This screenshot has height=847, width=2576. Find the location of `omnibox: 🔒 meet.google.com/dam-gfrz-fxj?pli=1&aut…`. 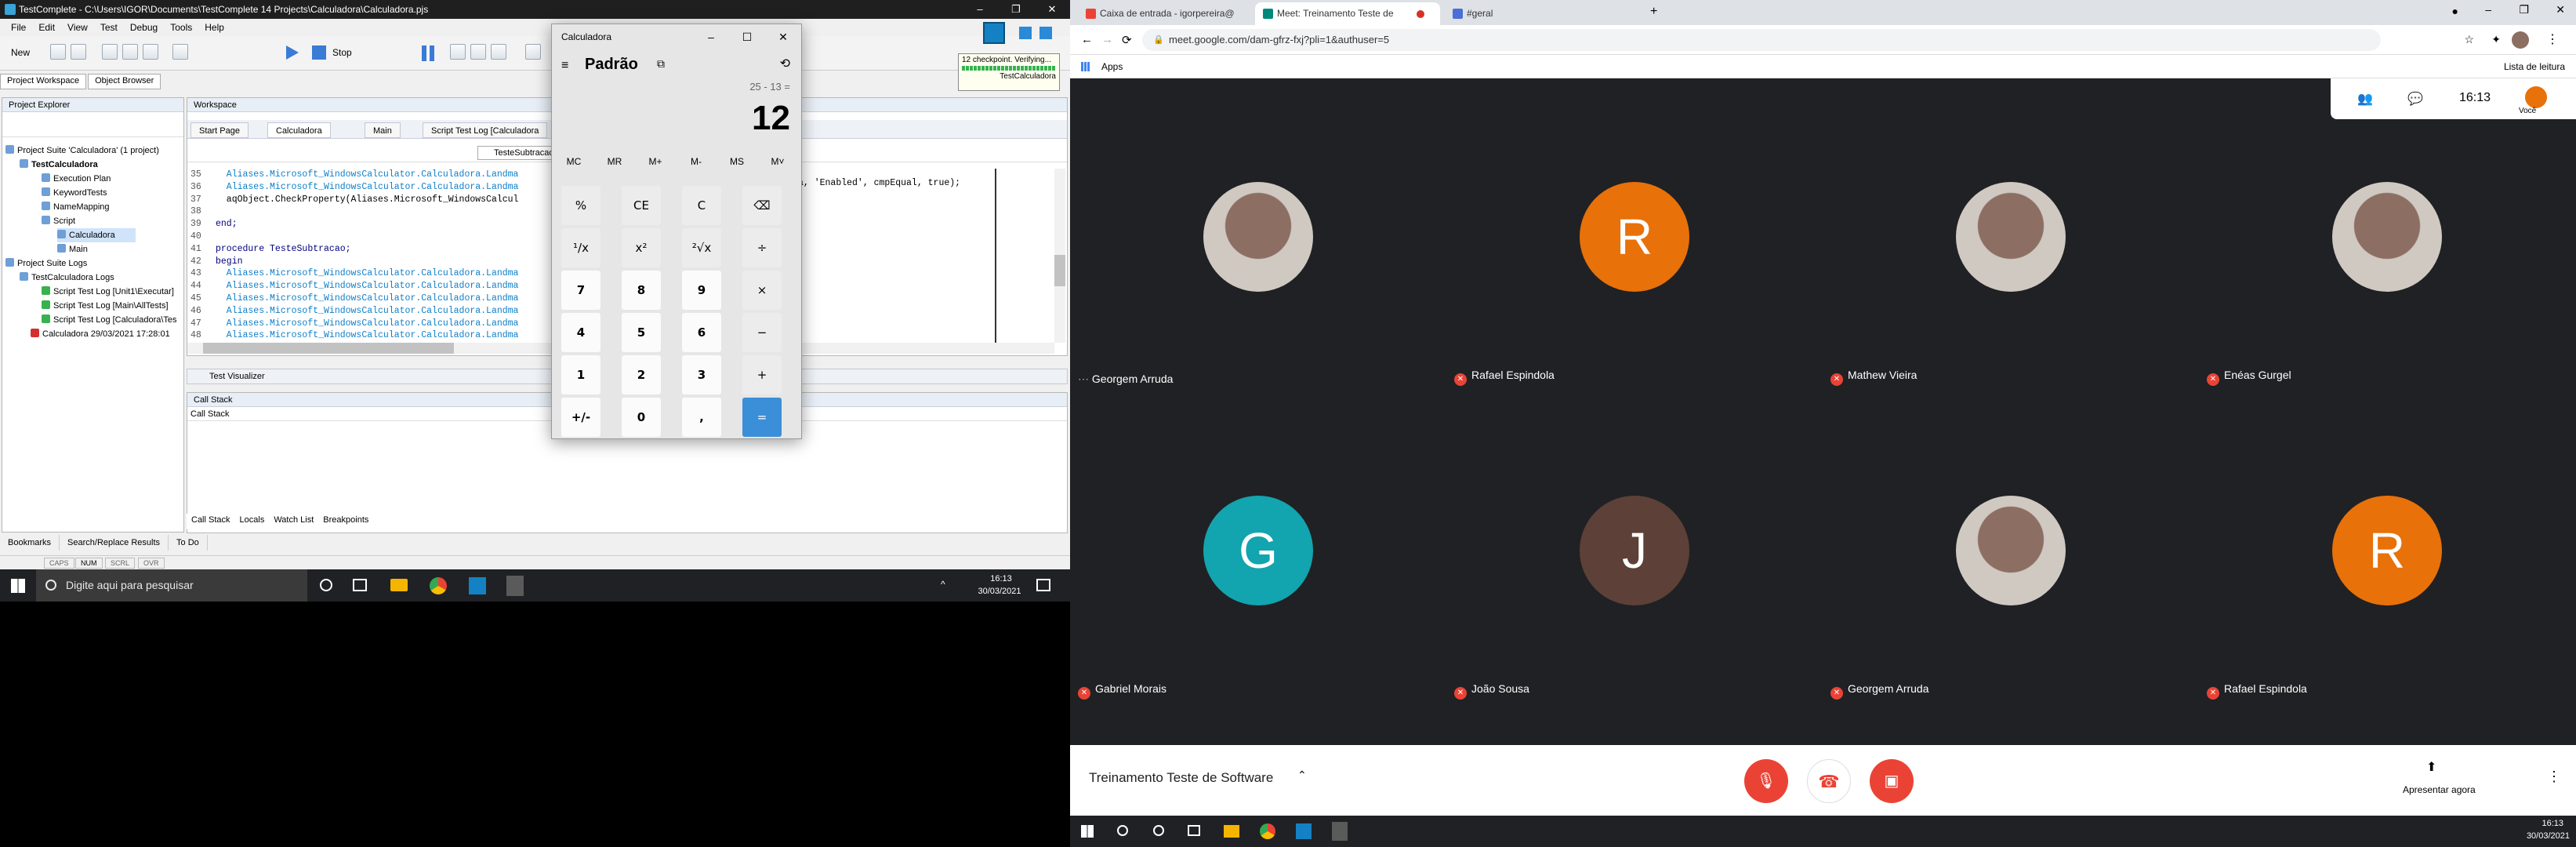

omnibox: 🔒 meet.google.com/dam-gfrz-fxj?pli=1&aut… is located at coordinates (1762, 40).